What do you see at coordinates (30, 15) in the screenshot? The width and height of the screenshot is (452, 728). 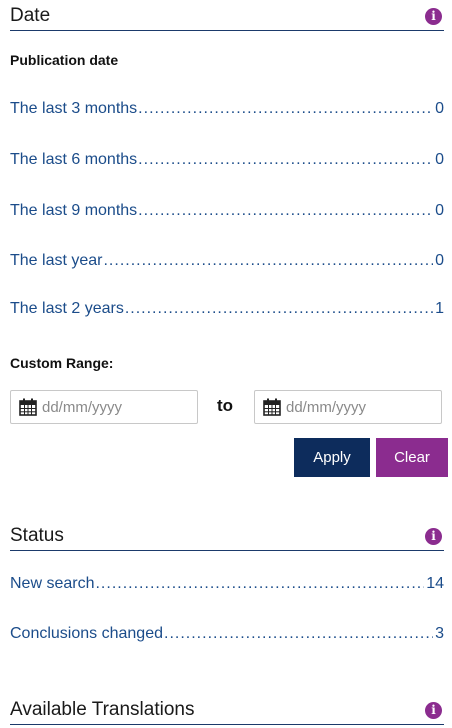 I see `date-section-title: Date` at bounding box center [30, 15].